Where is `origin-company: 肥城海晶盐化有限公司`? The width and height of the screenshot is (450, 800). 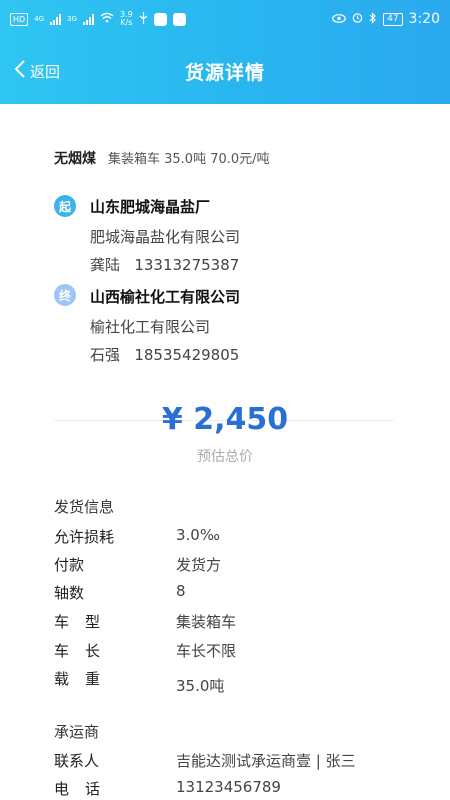 origin-company: 肥城海晶盐化有限公司 is located at coordinates (165, 237).